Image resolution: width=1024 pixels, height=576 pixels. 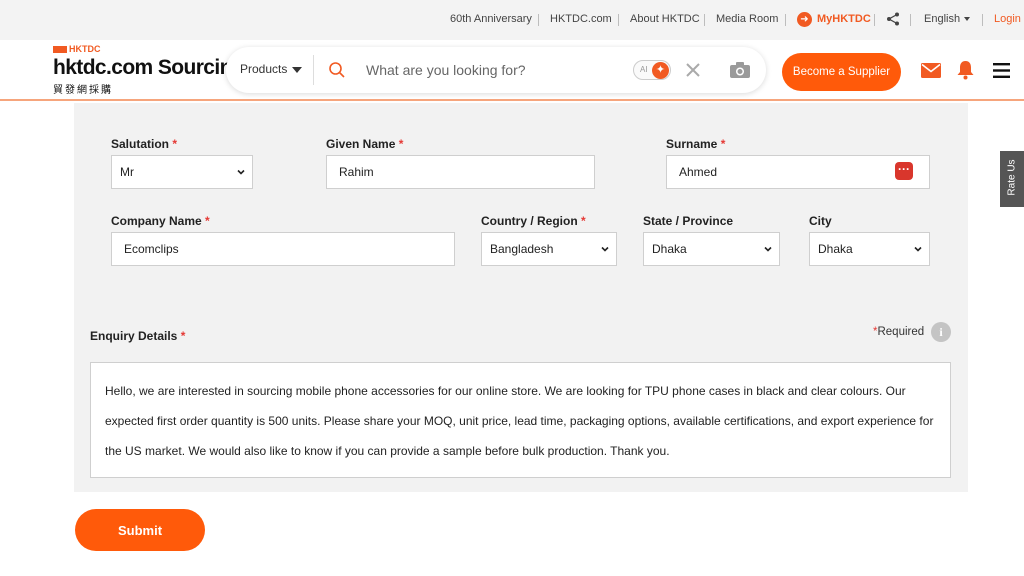 I want to click on surname-field, so click(x=798, y=172).